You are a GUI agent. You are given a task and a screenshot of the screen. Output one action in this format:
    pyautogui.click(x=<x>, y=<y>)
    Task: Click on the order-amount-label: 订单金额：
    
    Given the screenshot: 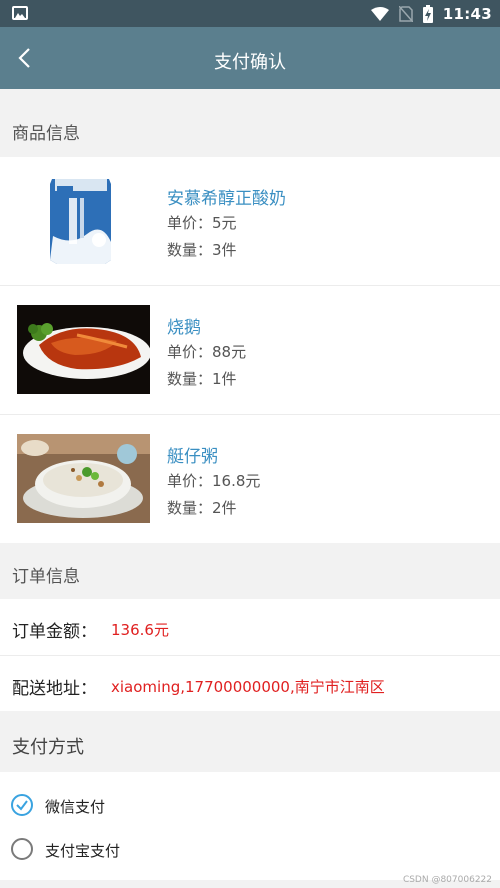 What is the action you would take?
    pyautogui.click(x=54, y=632)
    